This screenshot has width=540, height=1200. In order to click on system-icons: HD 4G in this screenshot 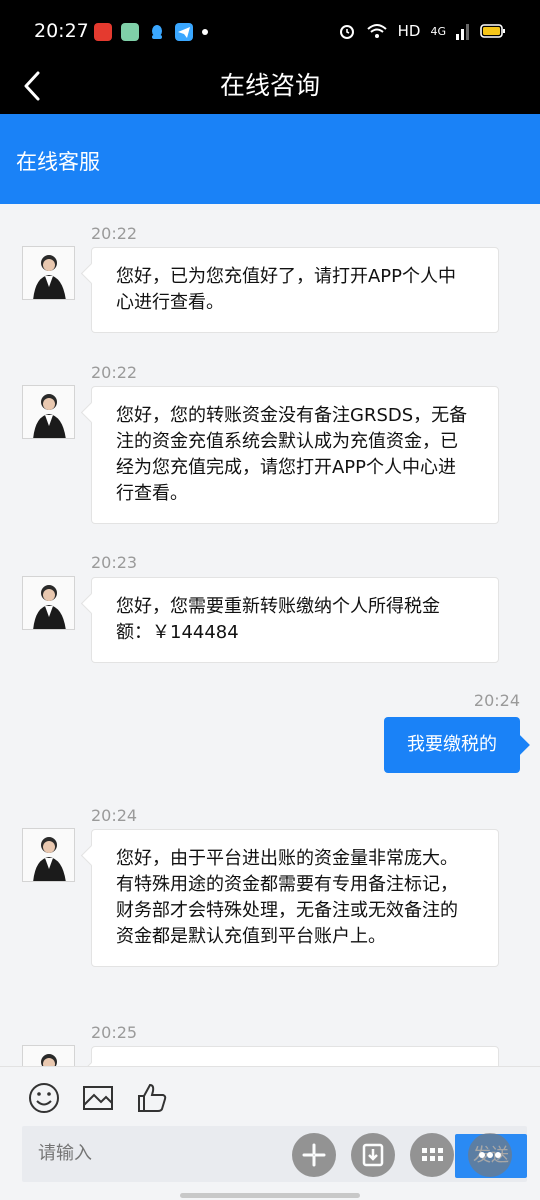, I will do `click(422, 31)`.